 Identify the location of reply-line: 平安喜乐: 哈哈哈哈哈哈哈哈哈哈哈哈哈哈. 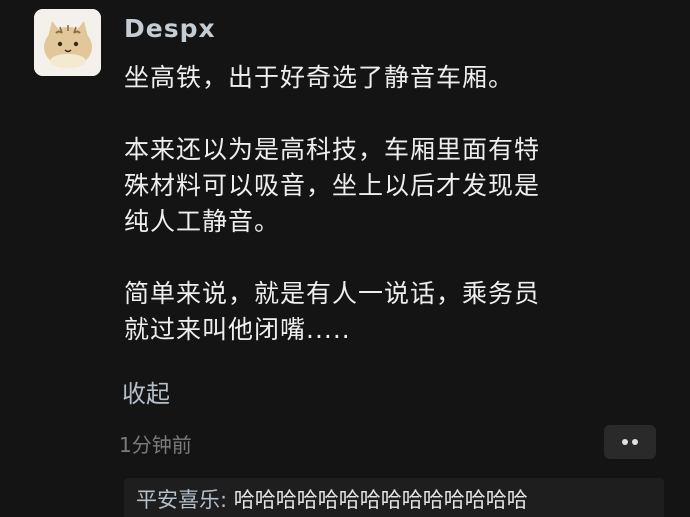
(332, 499).